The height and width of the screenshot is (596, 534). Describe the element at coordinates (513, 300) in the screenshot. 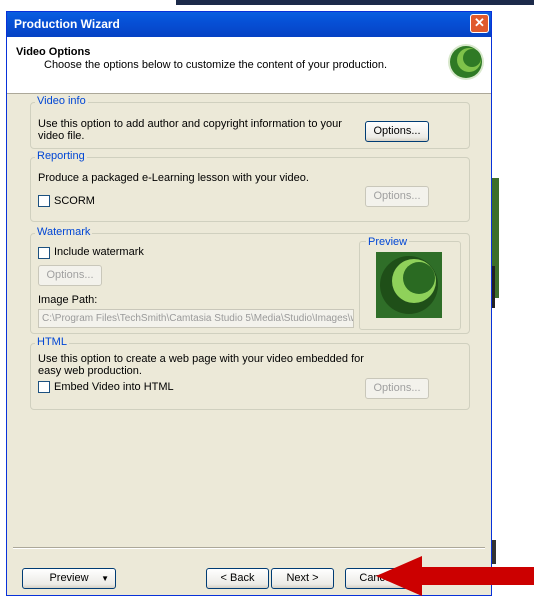

I see `desktop-background-right` at that location.